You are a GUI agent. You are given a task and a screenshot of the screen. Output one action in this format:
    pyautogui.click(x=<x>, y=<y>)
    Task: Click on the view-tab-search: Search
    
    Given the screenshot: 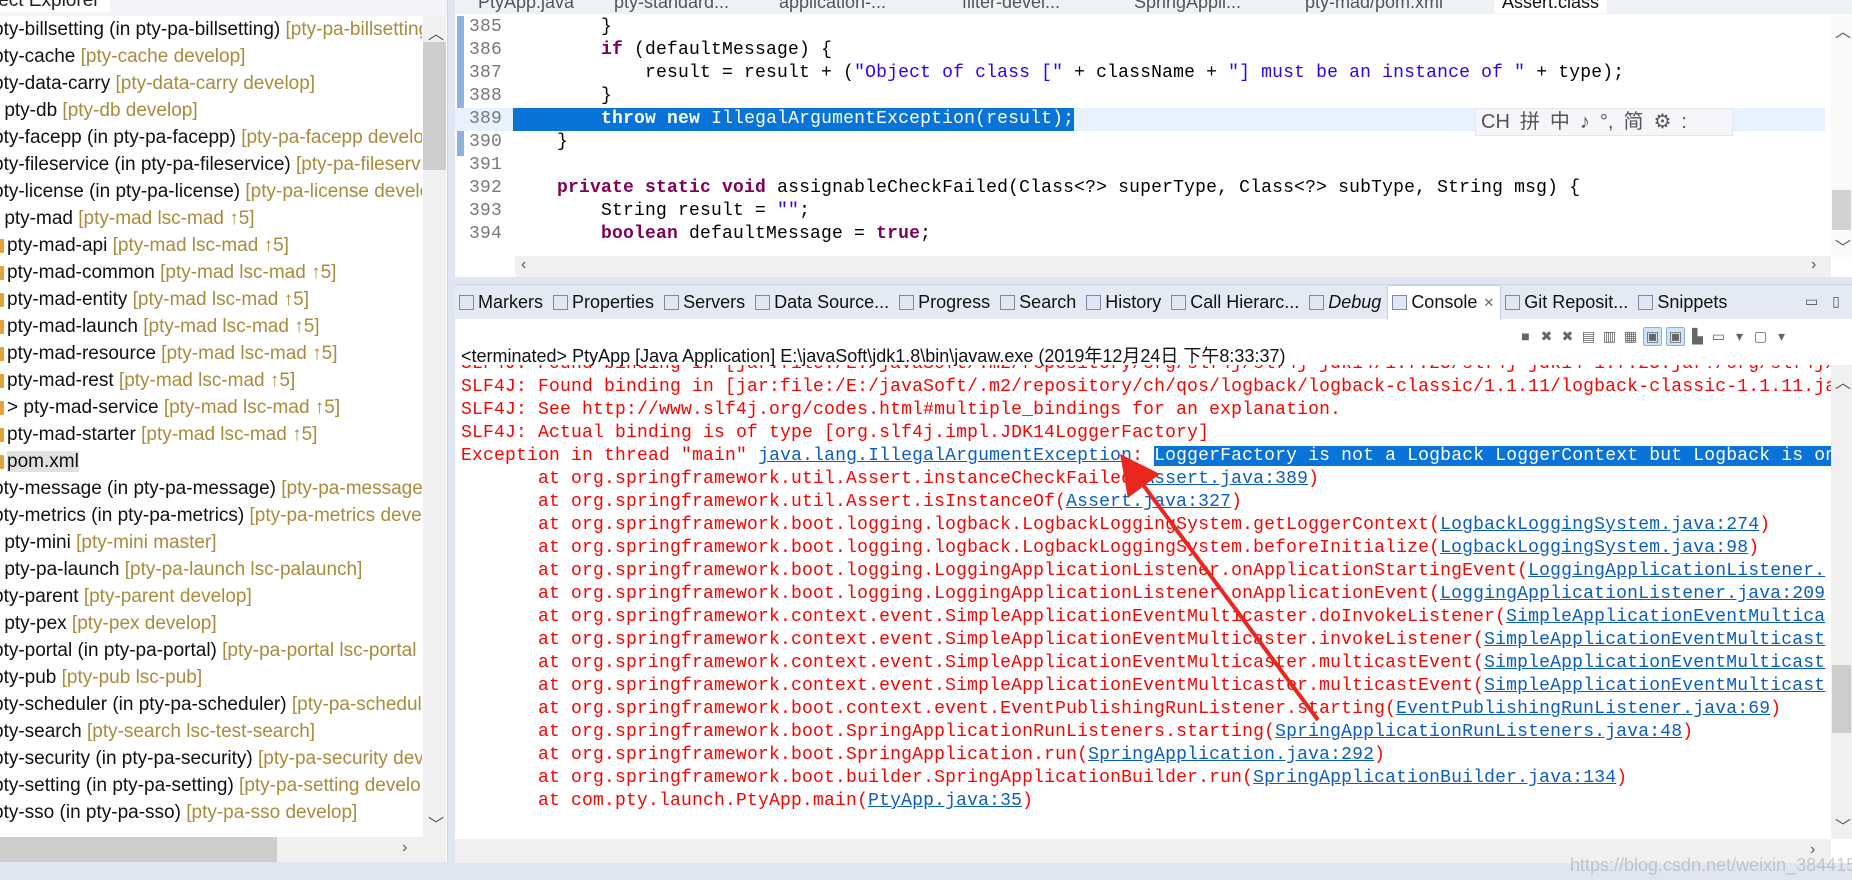 What is the action you would take?
    pyautogui.click(x=1039, y=302)
    